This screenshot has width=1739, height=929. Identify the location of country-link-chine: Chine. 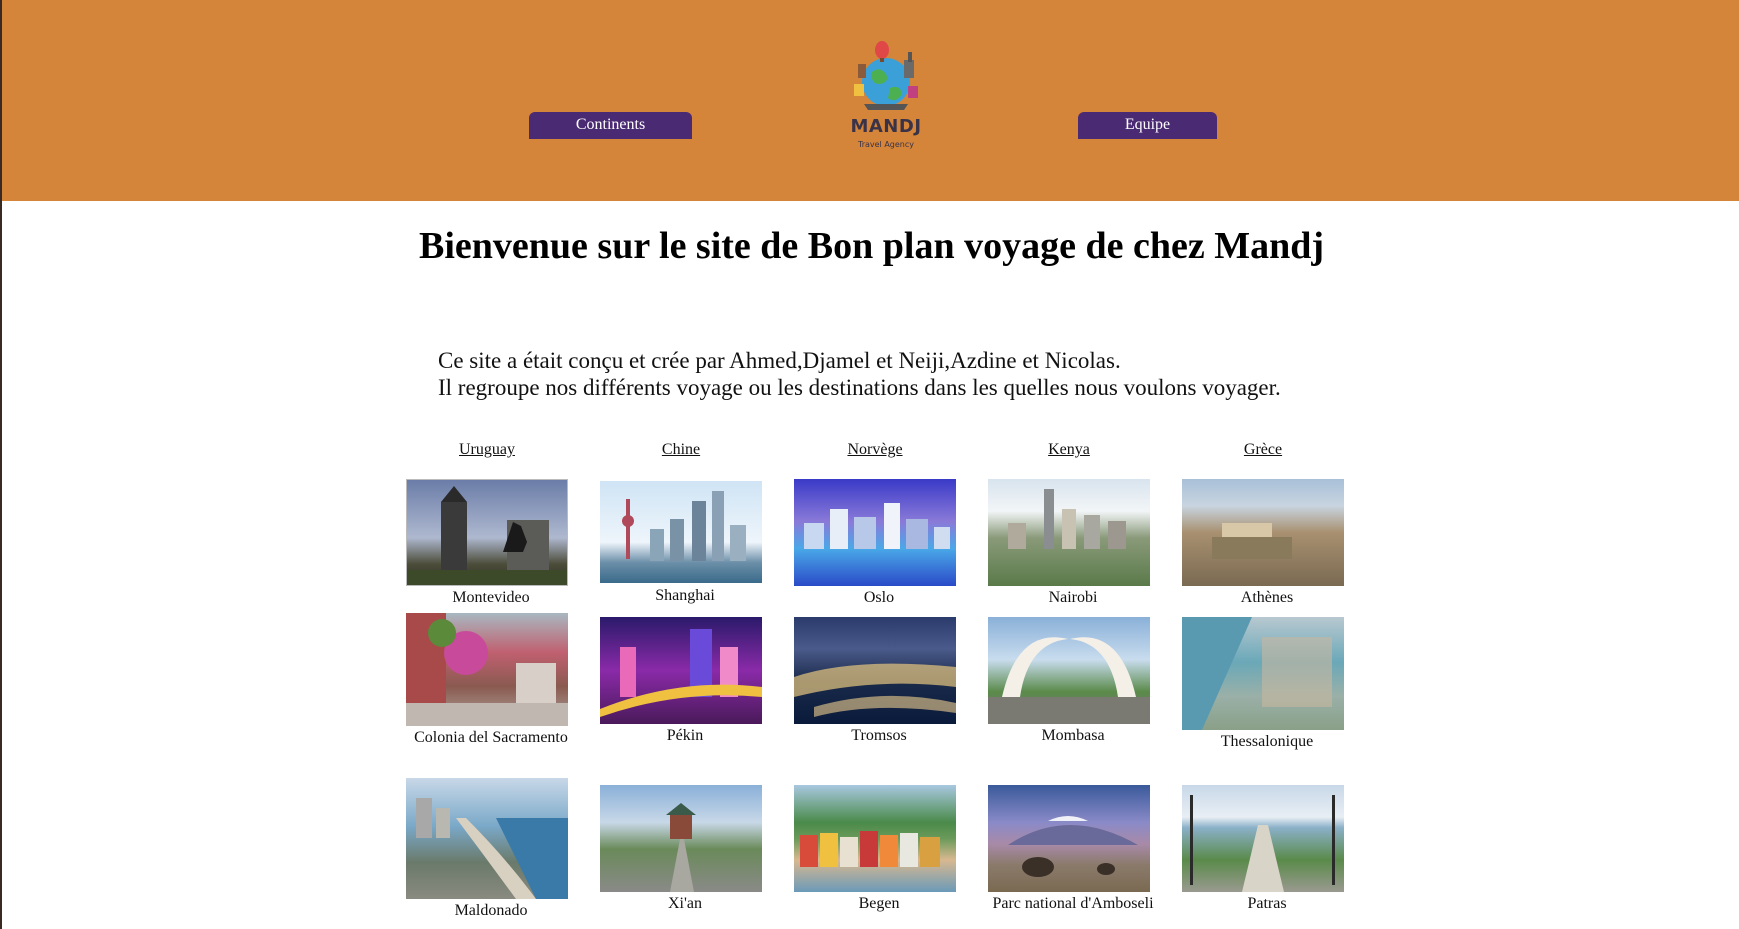
(681, 450).